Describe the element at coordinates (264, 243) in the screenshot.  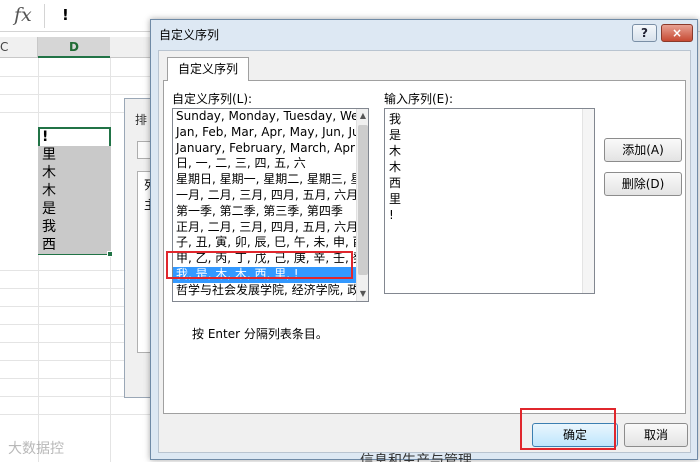
I see `list-item: 子, 丑, 寅, 卯, 辰, 巳, 午, 未, 申, 酉` at that location.